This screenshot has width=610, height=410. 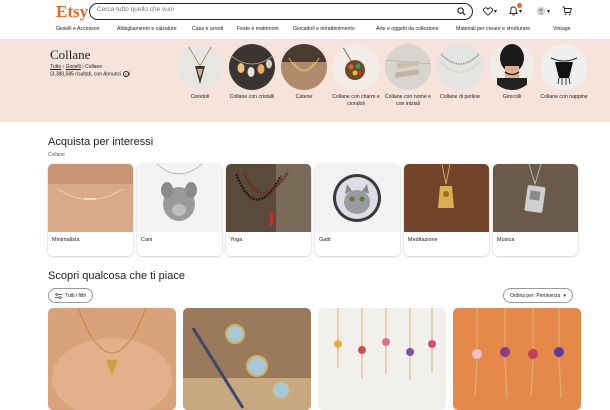 What do you see at coordinates (252, 97) in the screenshot?
I see `subcategory-label: Collane con cristalli` at bounding box center [252, 97].